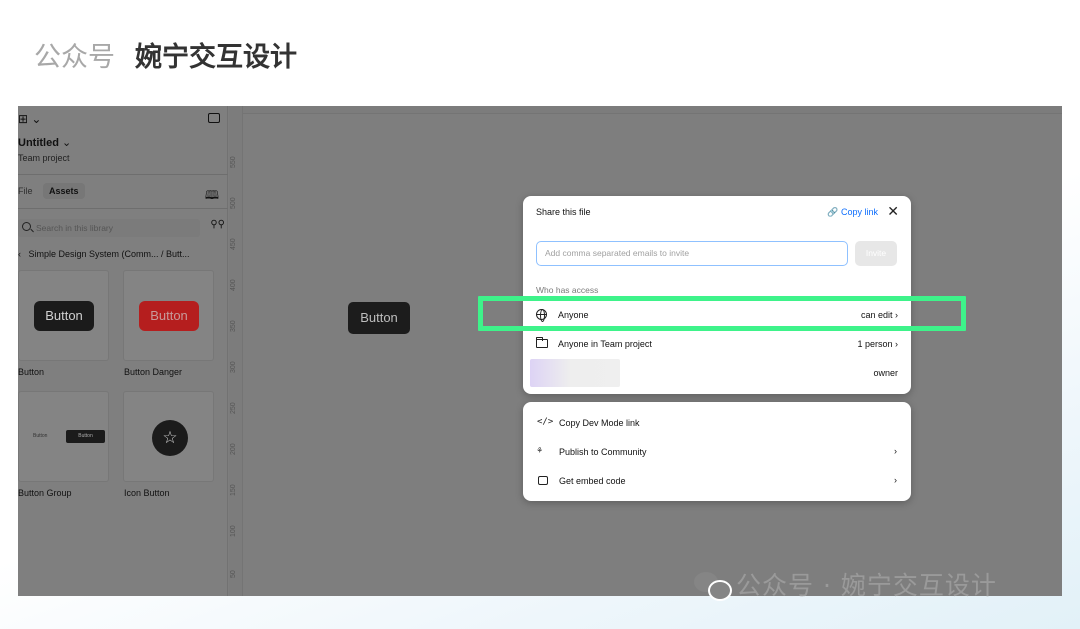 The image size is (1080, 629). What do you see at coordinates (885, 373) in the screenshot?
I see `owner-label: owner` at bounding box center [885, 373].